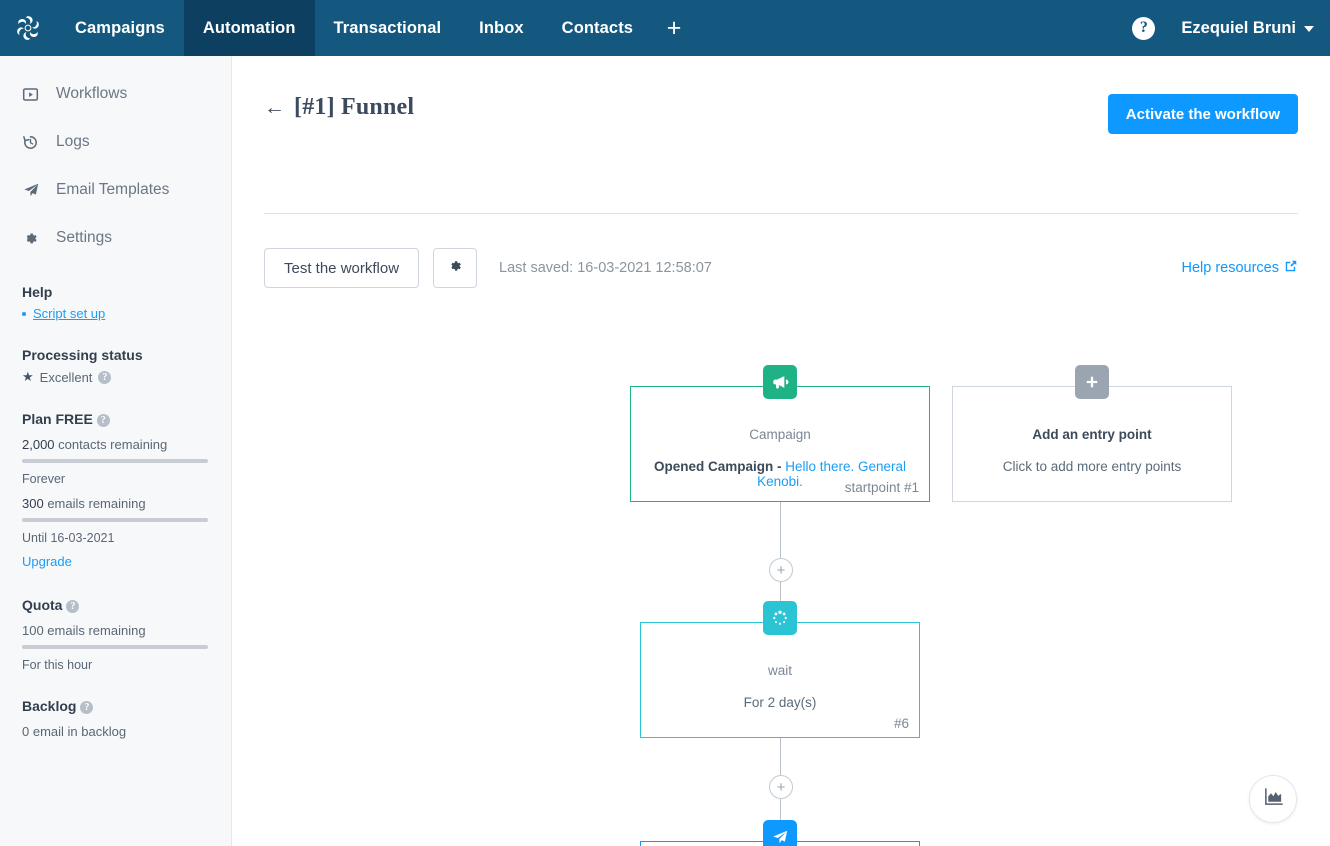 Image resolution: width=1330 pixels, height=846 pixels. I want to click on sidebar-item-label: Email Templates, so click(113, 189).